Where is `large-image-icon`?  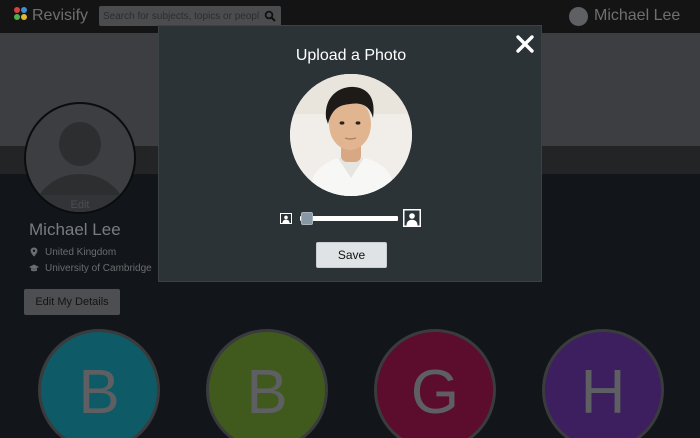
large-image-icon is located at coordinates (412, 218).